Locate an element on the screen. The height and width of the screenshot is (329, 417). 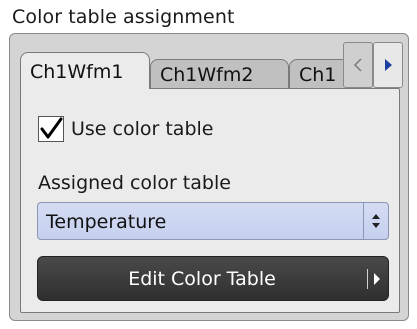
assigned-color-table-label: Assigned color table is located at coordinates (134, 183).